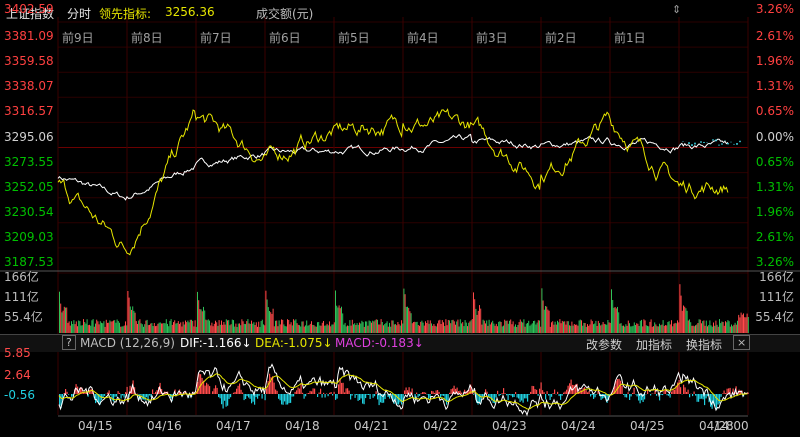 This screenshot has width=800, height=437. I want to click on day-label: 前7日, so click(216, 38).